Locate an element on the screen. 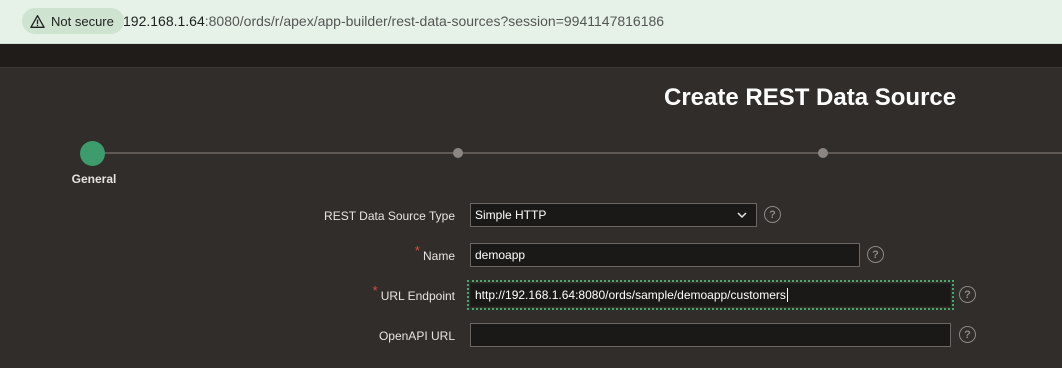 The width and height of the screenshot is (1062, 368). url-endpoint-label: * URL Endpoint is located at coordinates (414, 296).